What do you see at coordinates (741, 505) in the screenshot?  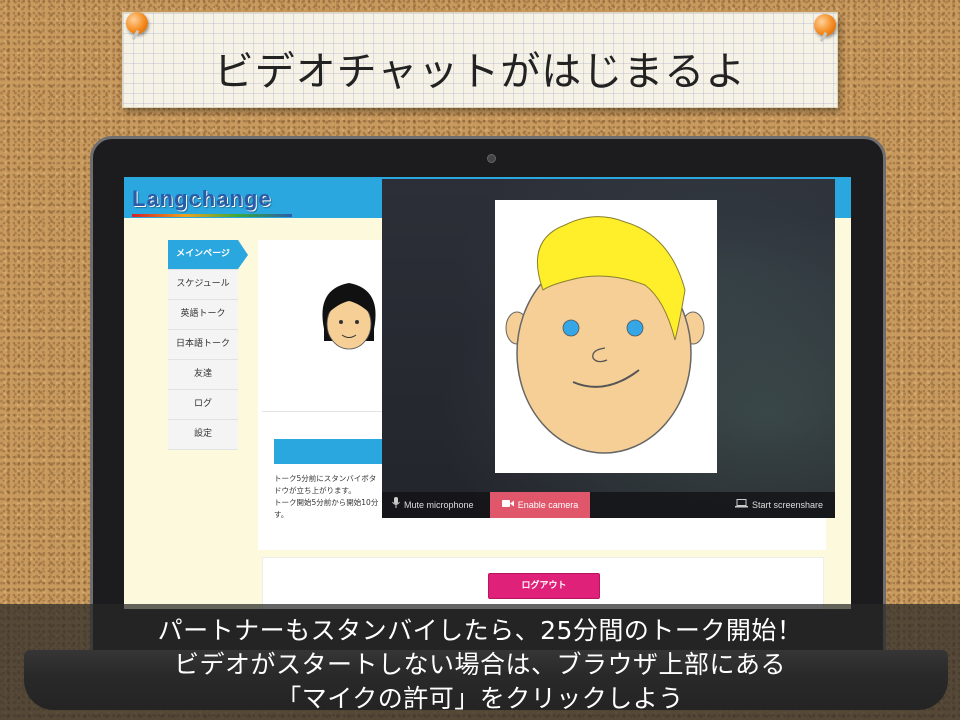 I see `laptop-icon` at bounding box center [741, 505].